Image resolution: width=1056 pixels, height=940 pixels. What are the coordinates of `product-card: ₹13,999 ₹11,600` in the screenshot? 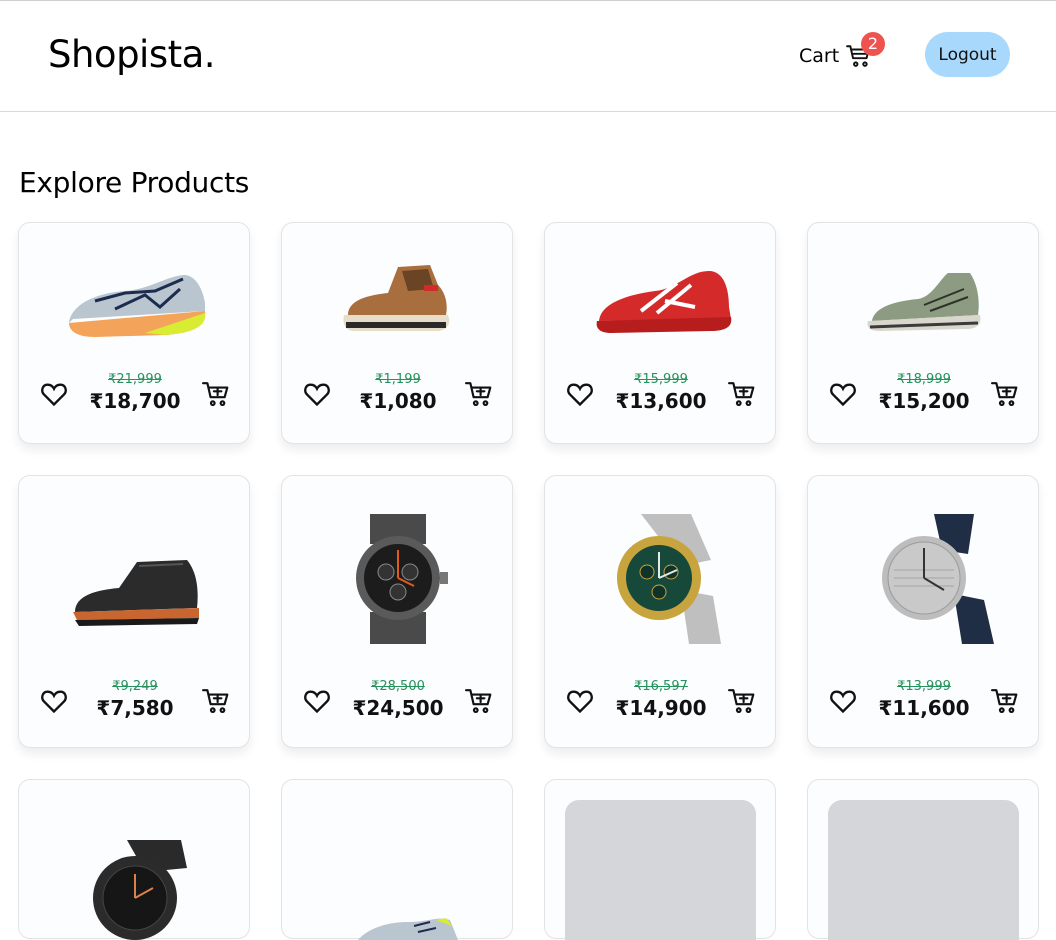 It's located at (923, 611).